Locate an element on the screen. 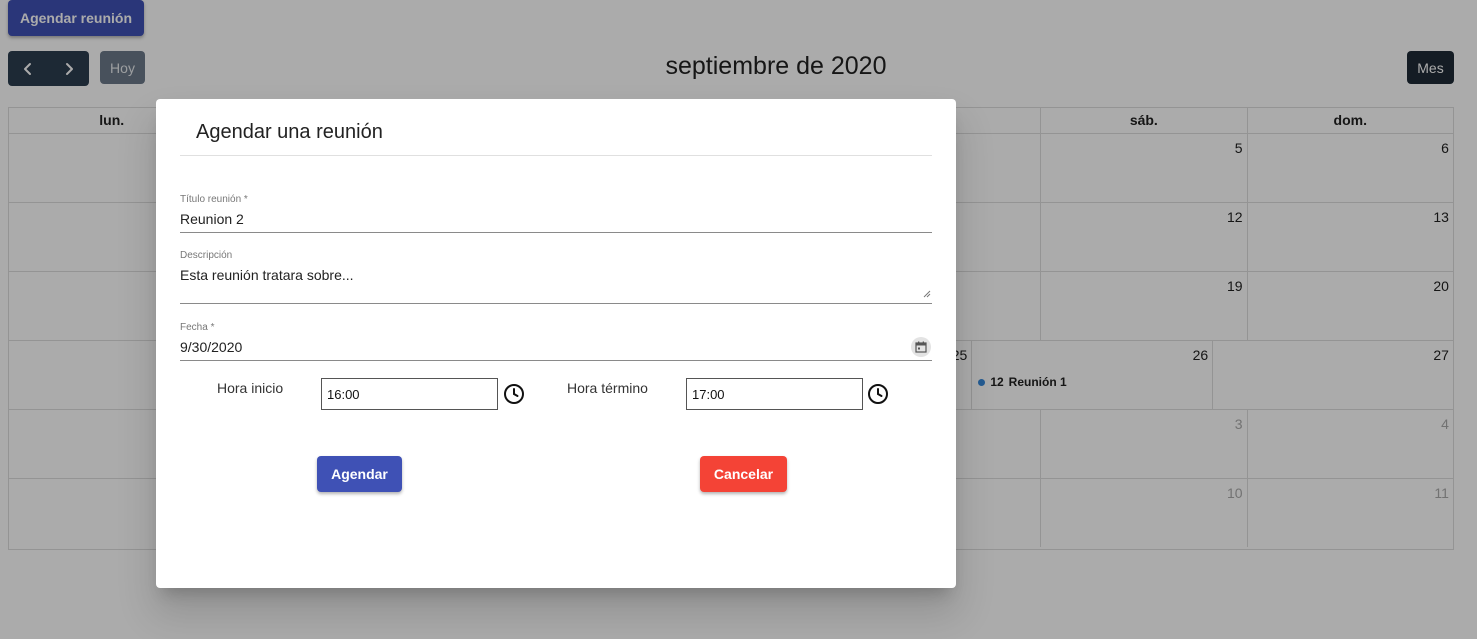  end-time-input: 17:00 is located at coordinates (774, 394).